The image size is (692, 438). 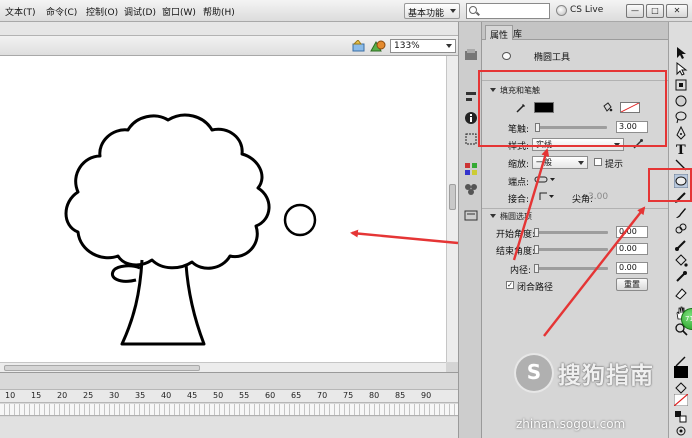 I want to click on info-panel-icon, so click(x=471, y=118).